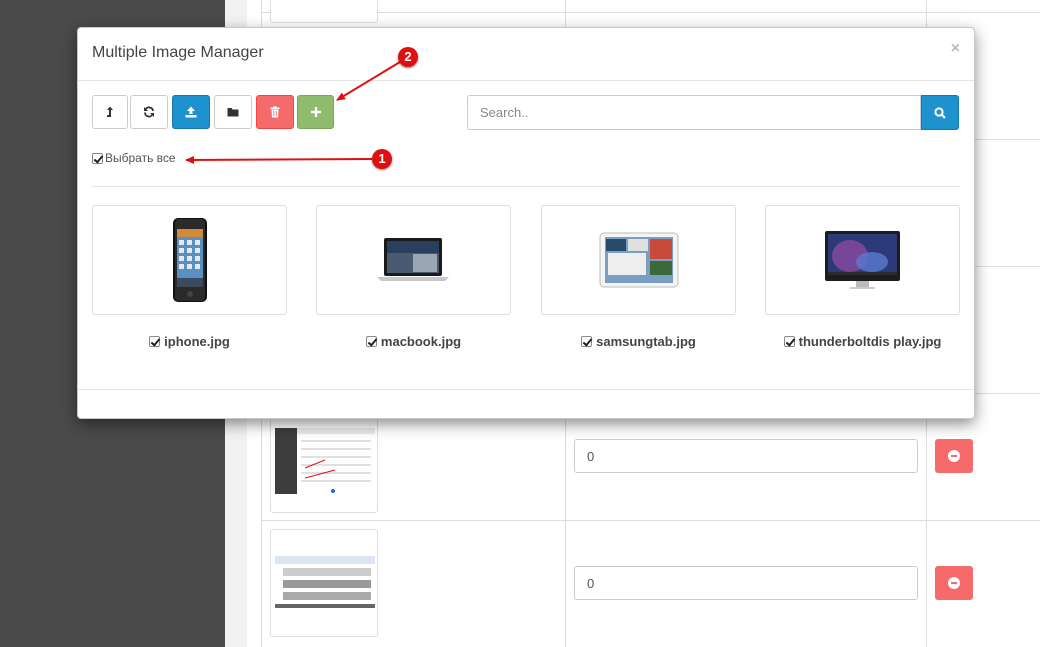 This screenshot has width=1040, height=647. I want to click on image-thumb-thunderbolt, so click(862, 260).